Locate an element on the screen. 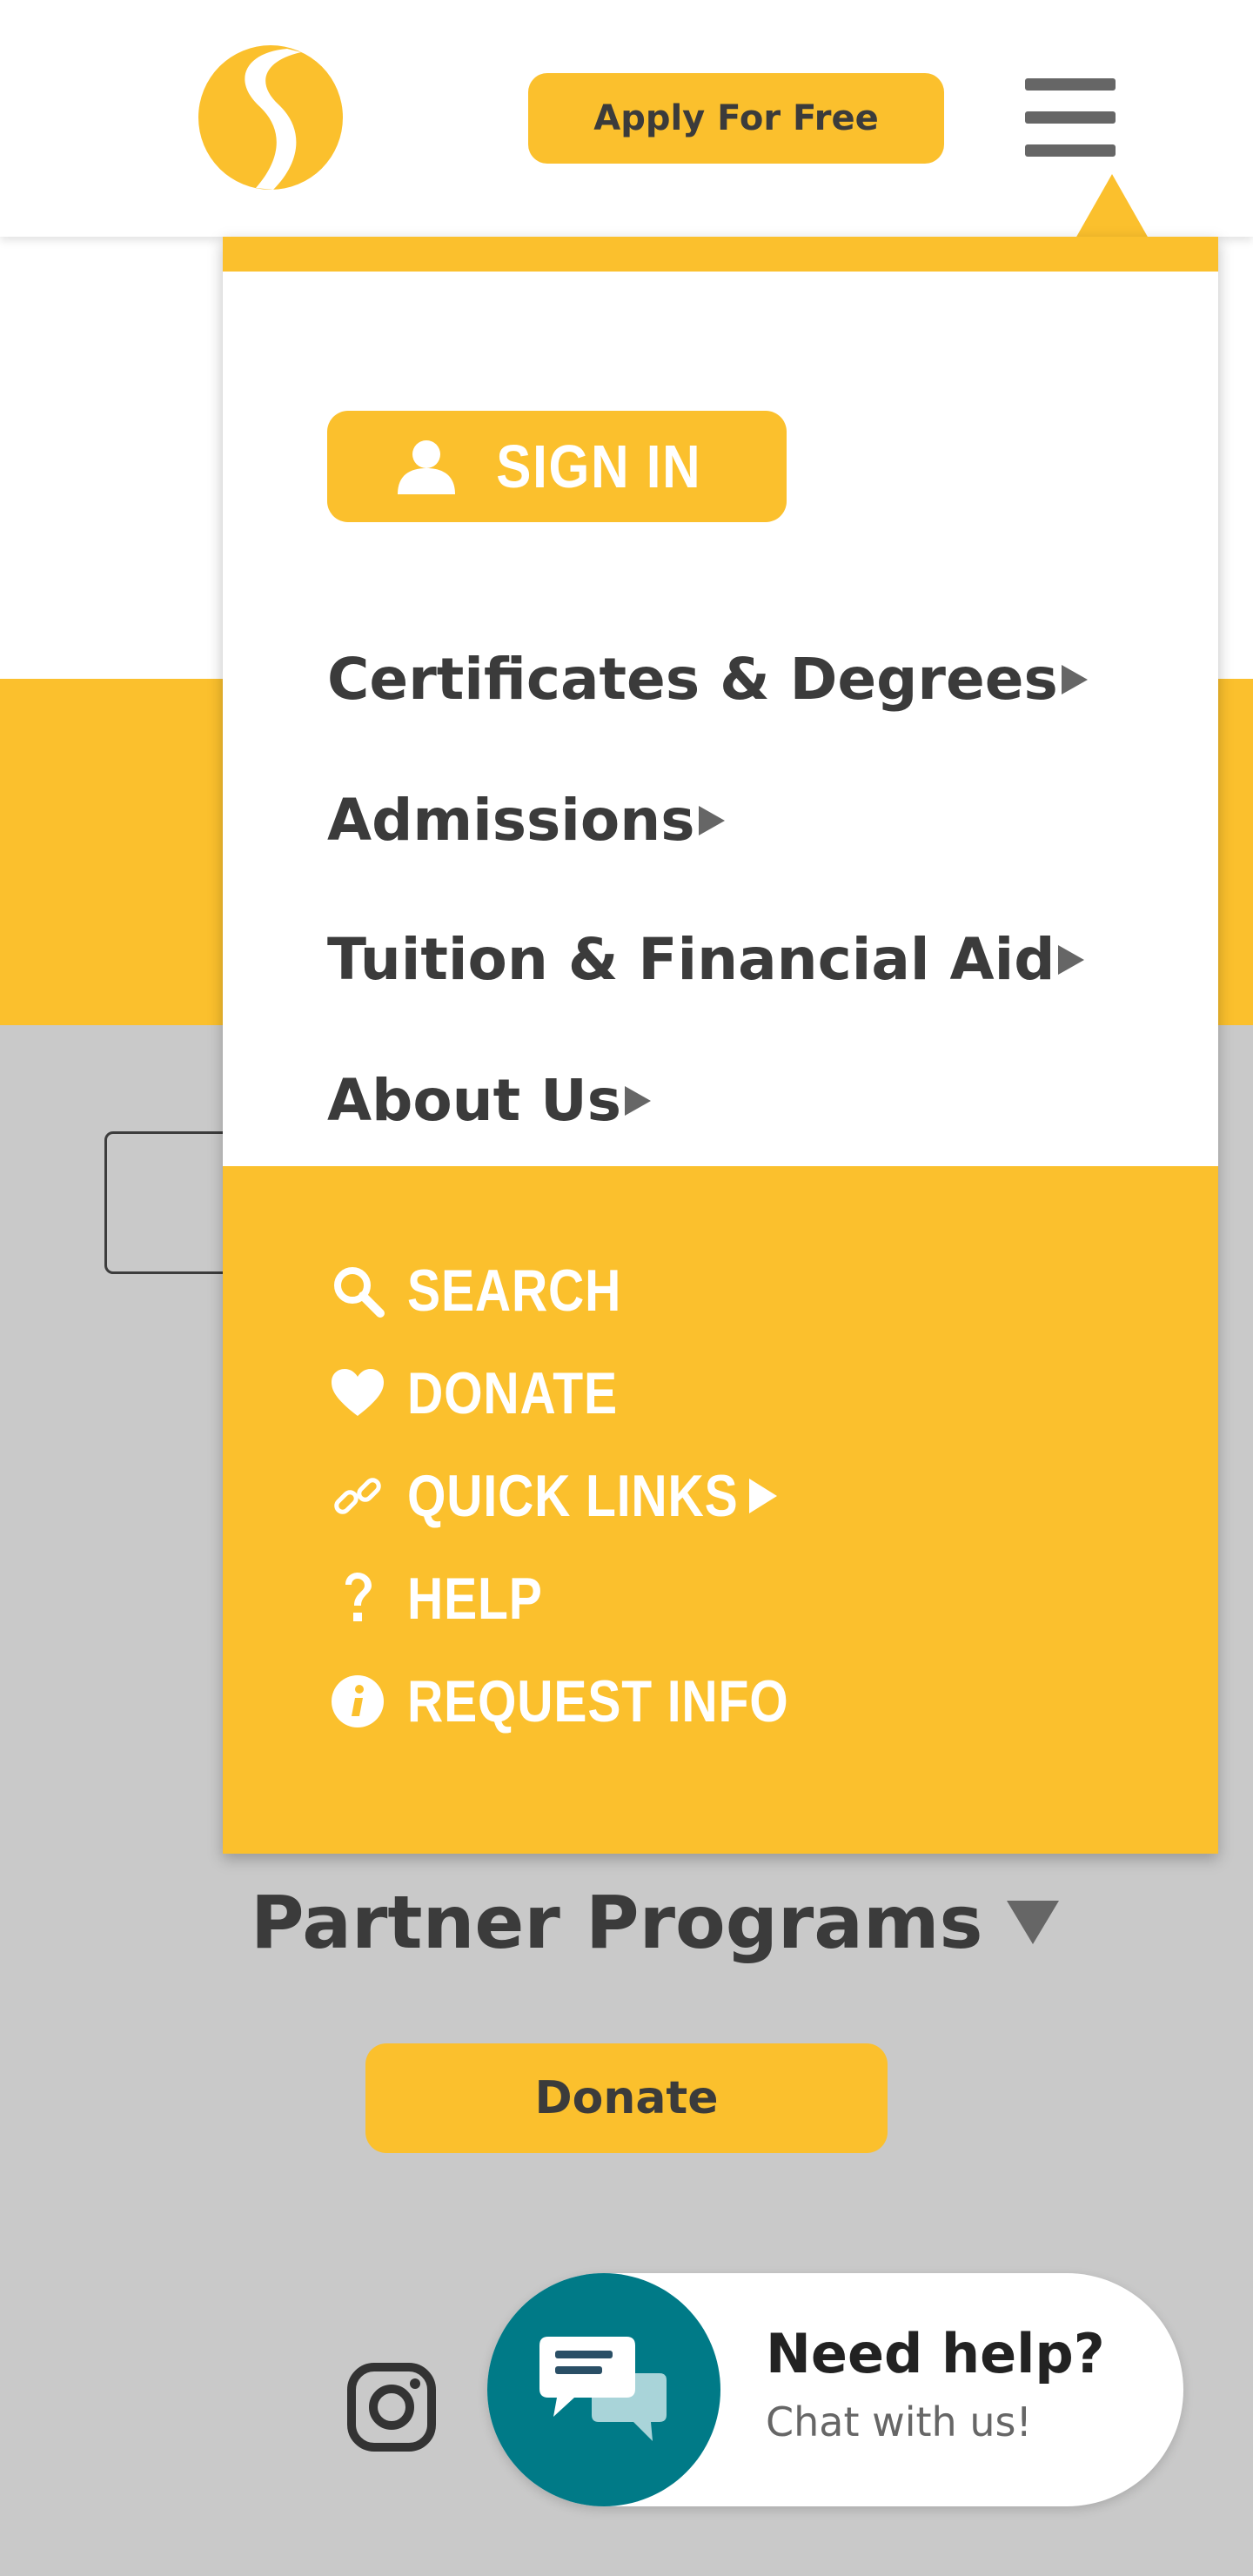  nav-item-label: About Us is located at coordinates (475, 1100).